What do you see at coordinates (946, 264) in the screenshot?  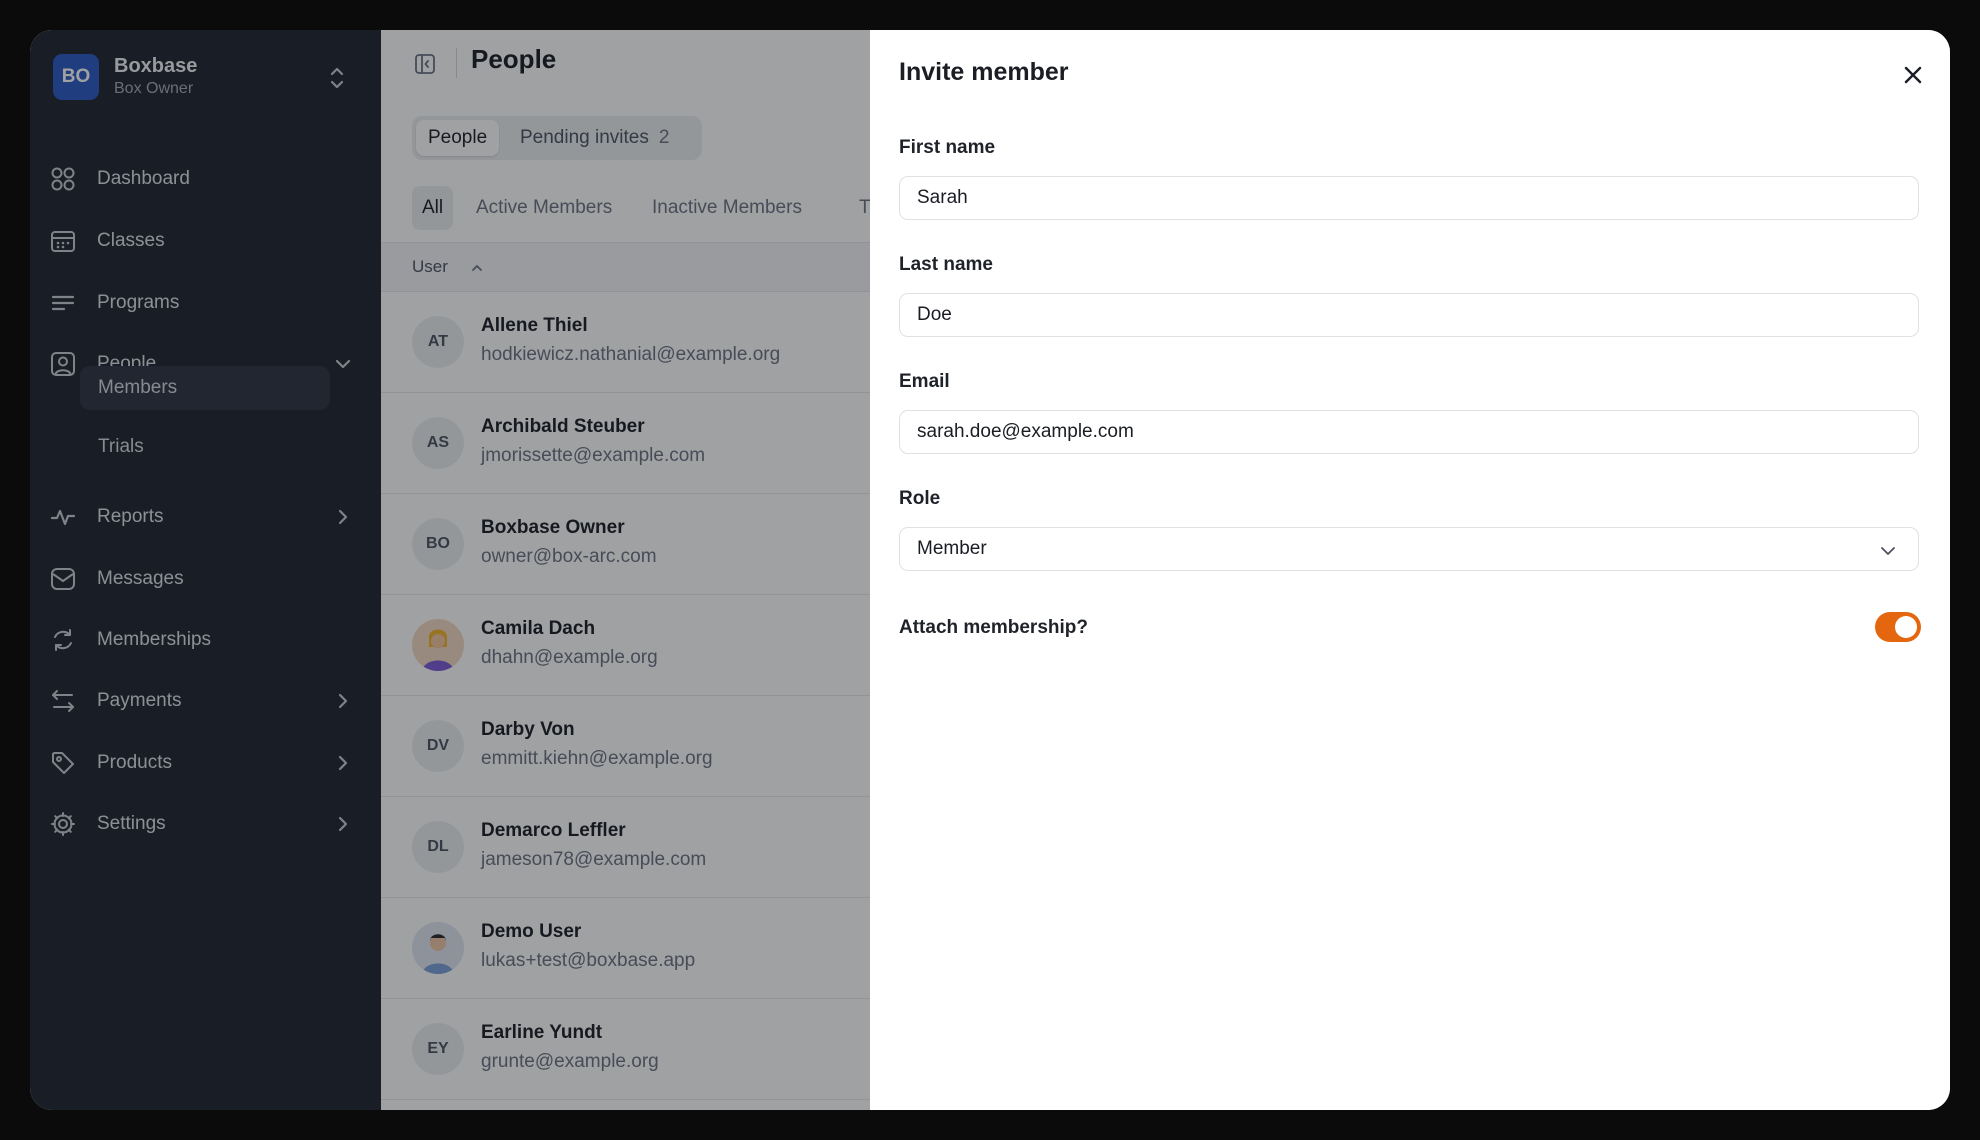 I see `last-name-label: Last name` at bounding box center [946, 264].